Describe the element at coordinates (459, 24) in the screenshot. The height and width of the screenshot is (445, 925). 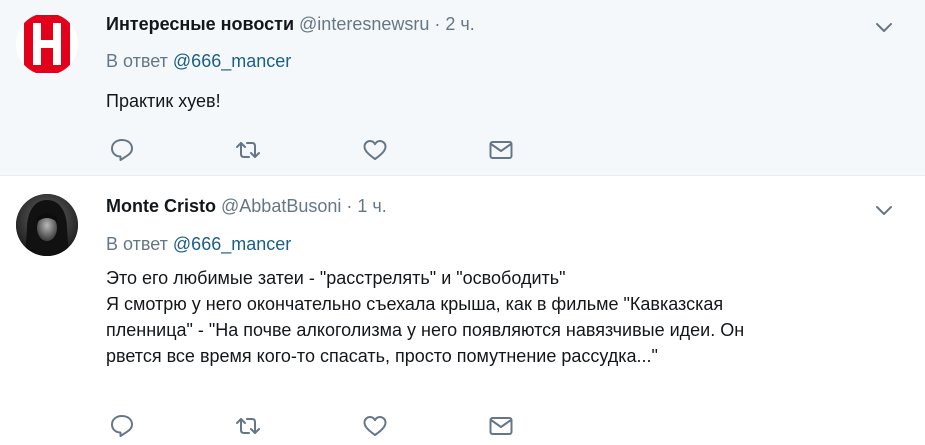
I see `timestamp: 2 ч.` at that location.